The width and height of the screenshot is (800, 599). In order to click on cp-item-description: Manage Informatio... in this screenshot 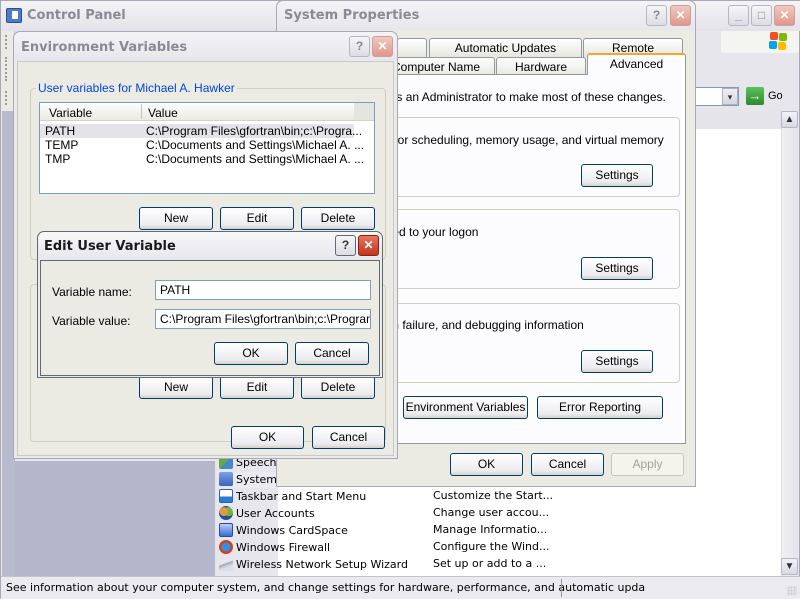, I will do `click(490, 529)`.